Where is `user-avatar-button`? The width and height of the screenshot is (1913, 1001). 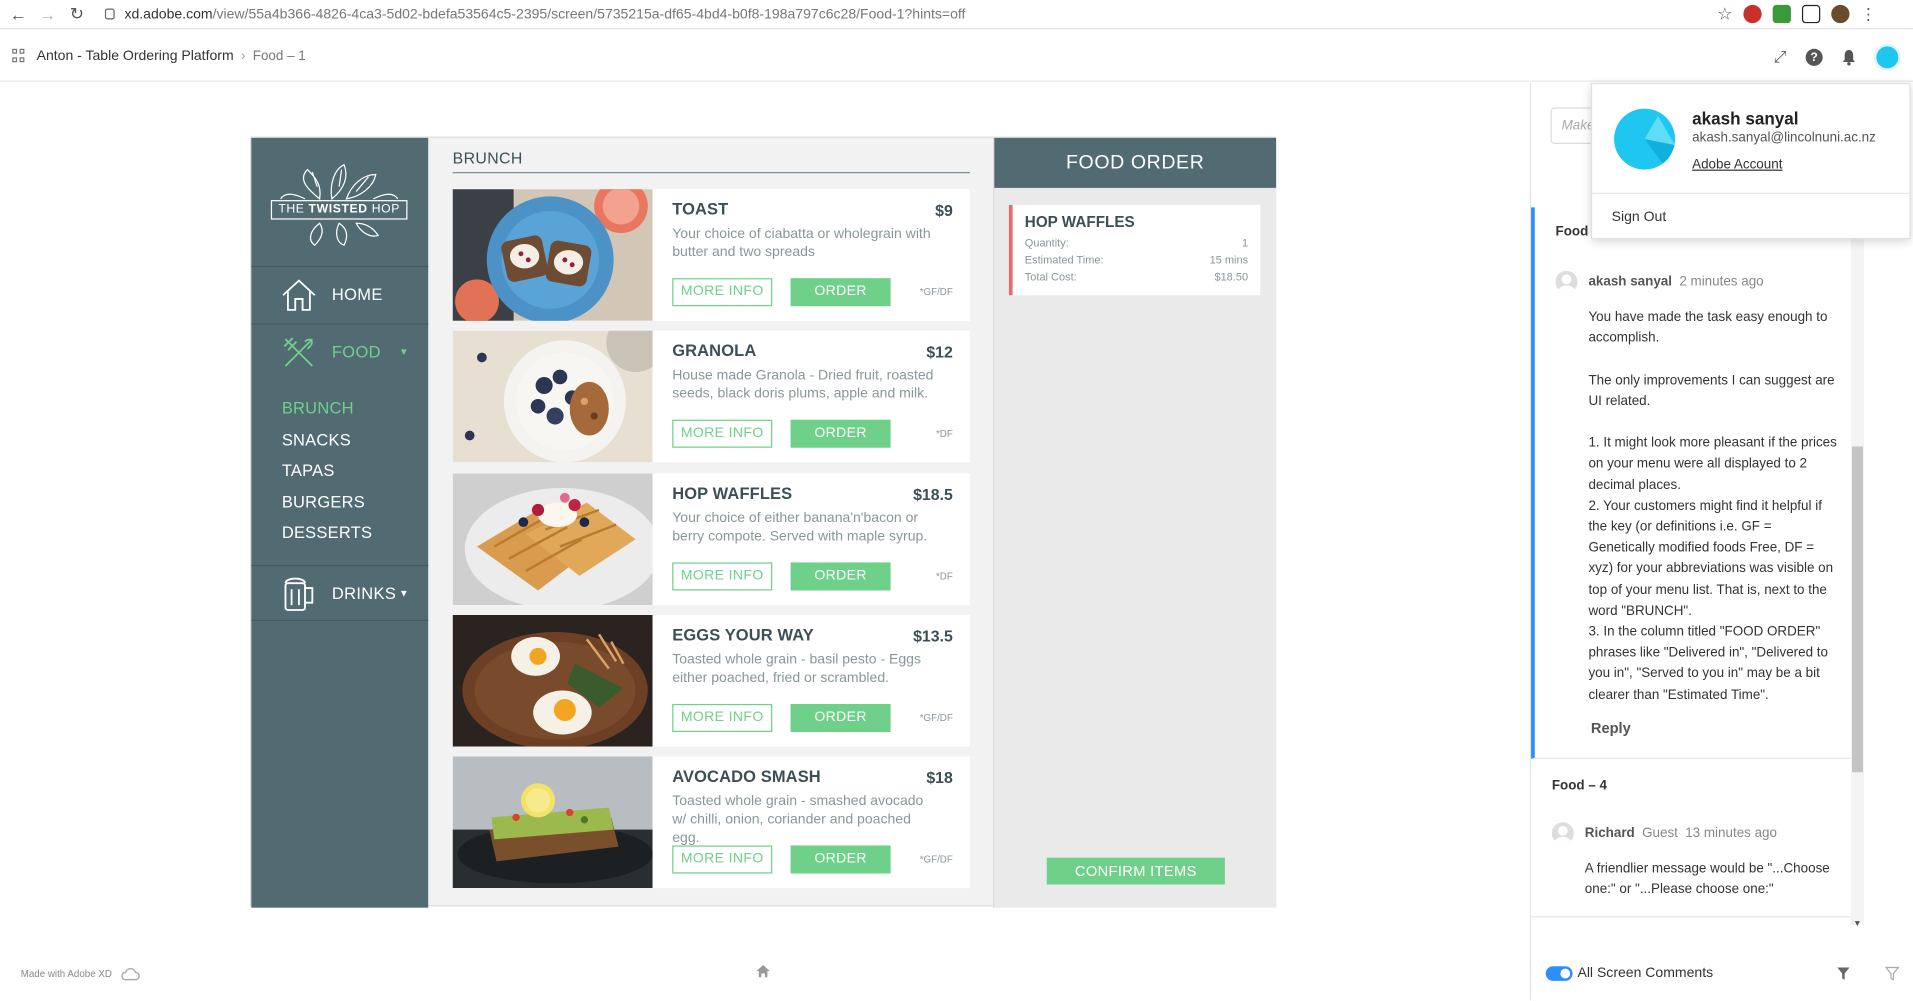
user-avatar-button is located at coordinates (1887, 57).